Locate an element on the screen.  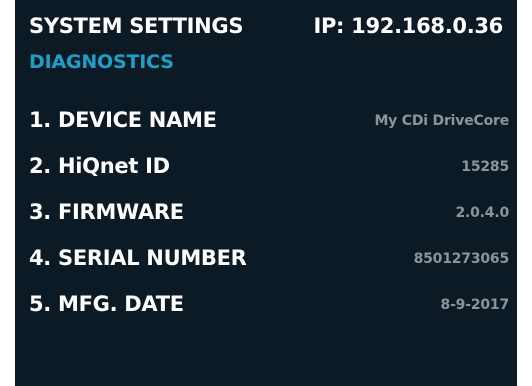
device-name-row: 1. DEVICE NAME My CDi DriveCore is located at coordinates (269, 131).